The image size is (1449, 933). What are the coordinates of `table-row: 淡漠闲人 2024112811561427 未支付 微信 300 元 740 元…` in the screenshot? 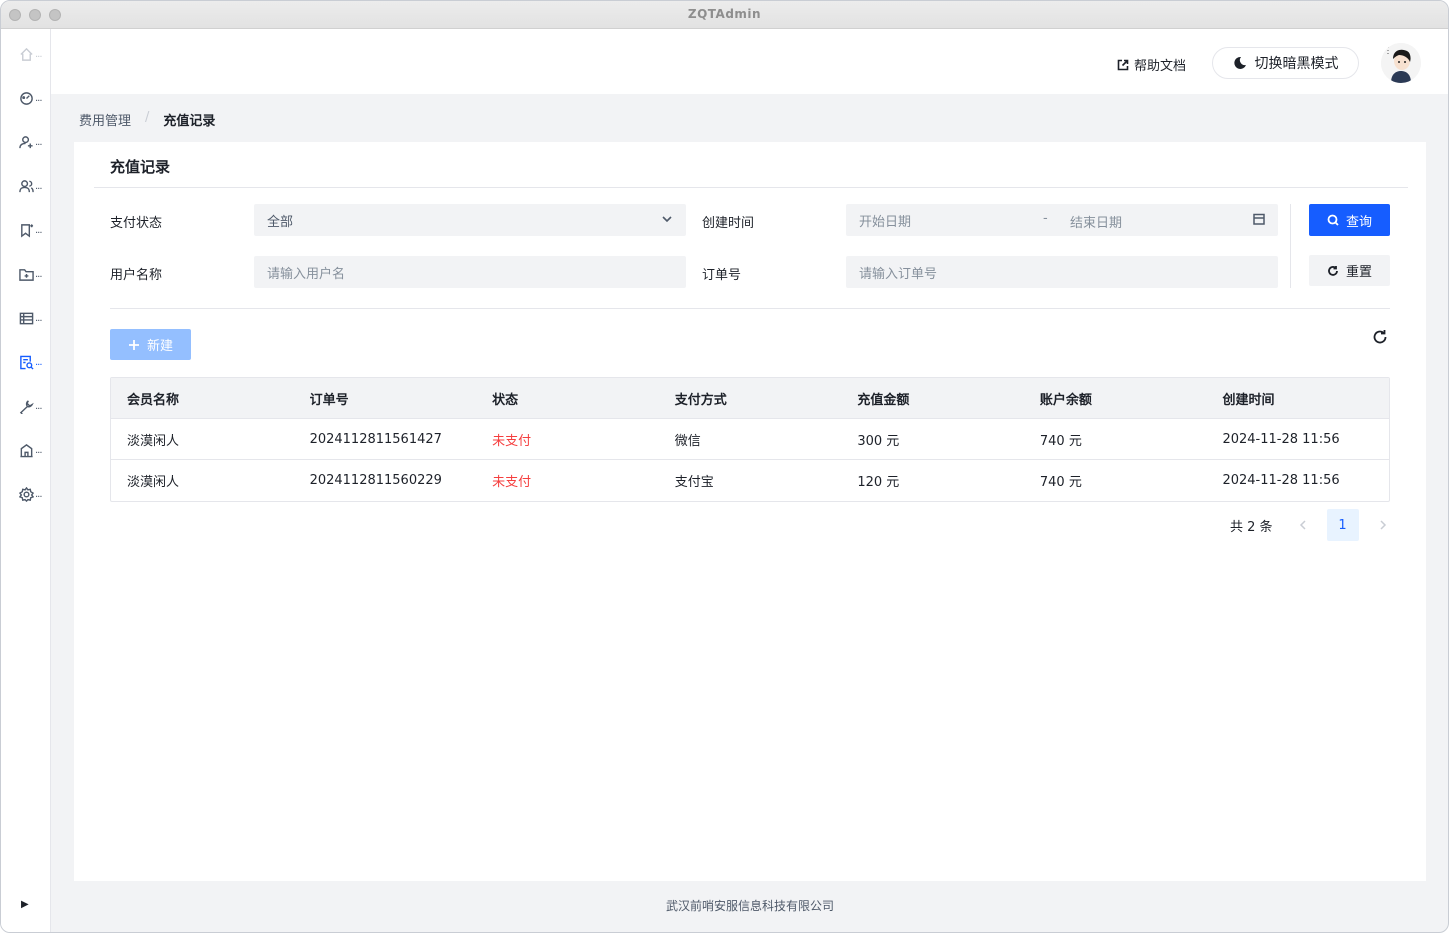 It's located at (750, 439).